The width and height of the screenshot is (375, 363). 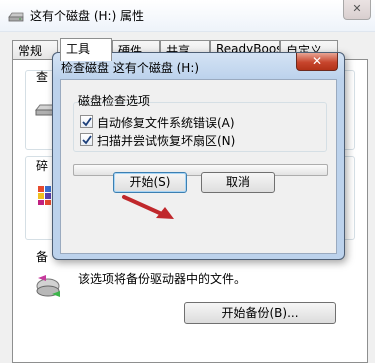 What do you see at coordinates (238, 182) in the screenshot?
I see `cancel-button: 取消` at bounding box center [238, 182].